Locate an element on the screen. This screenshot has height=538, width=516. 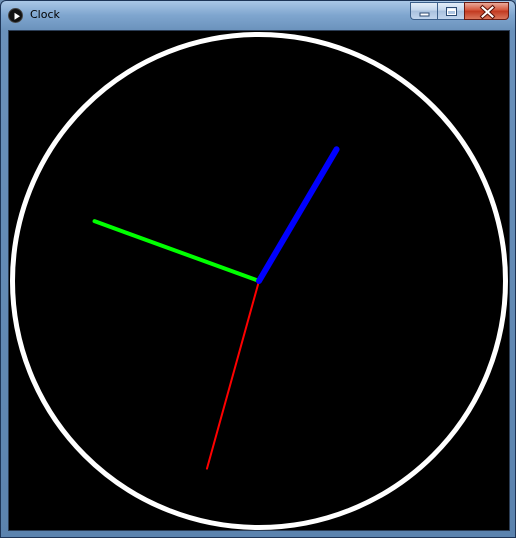
maximize-icon is located at coordinates (451, 11).